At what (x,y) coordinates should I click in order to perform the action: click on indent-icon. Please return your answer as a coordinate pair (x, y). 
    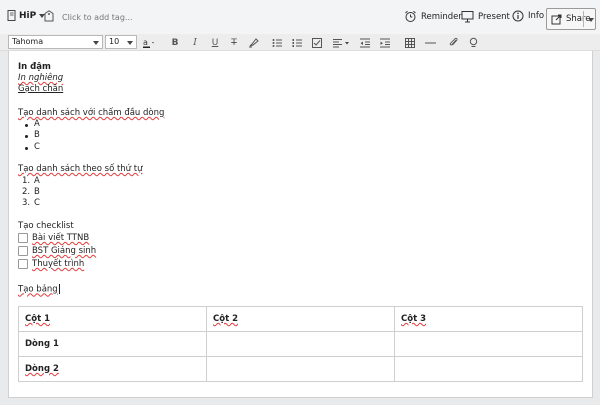
    Looking at the image, I should click on (384, 42).